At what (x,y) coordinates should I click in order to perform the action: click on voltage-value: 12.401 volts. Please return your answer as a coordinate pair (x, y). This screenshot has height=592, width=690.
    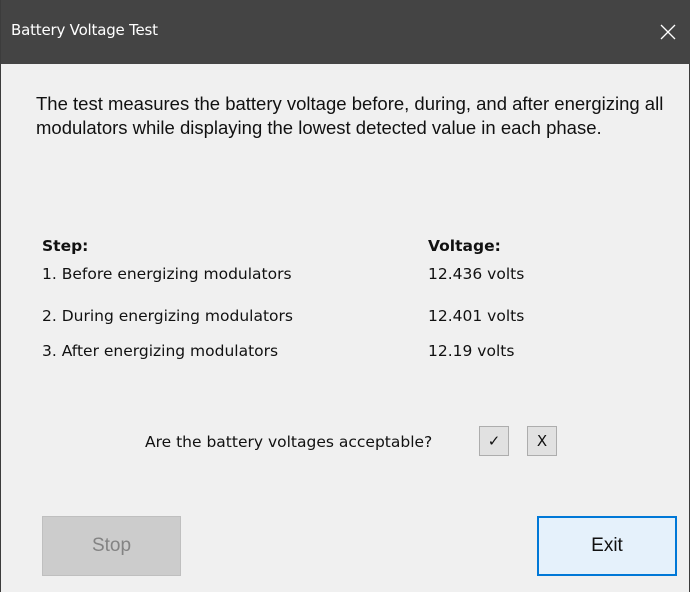
    Looking at the image, I should click on (476, 316).